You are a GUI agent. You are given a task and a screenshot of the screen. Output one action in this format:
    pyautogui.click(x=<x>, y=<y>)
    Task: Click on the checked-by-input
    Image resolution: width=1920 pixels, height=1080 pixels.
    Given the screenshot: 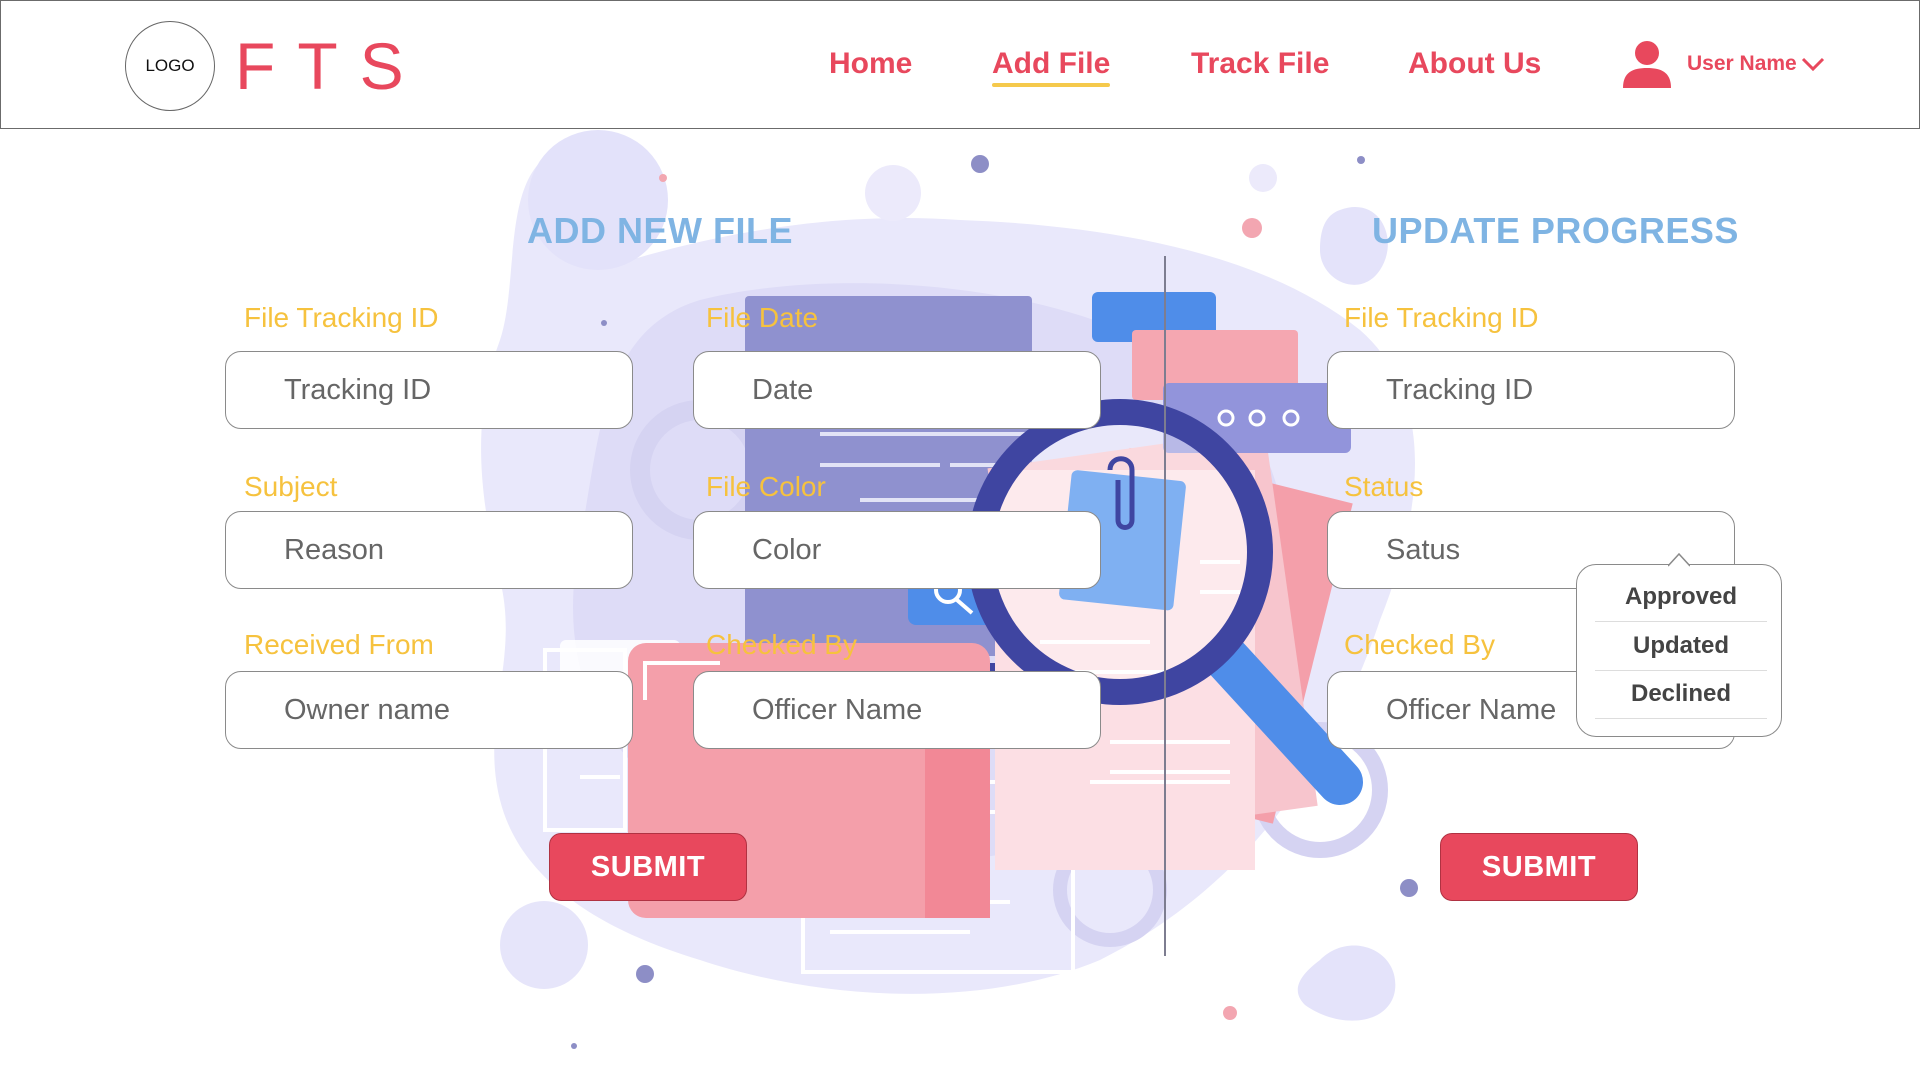 What is the action you would take?
    pyautogui.click(x=897, y=710)
    